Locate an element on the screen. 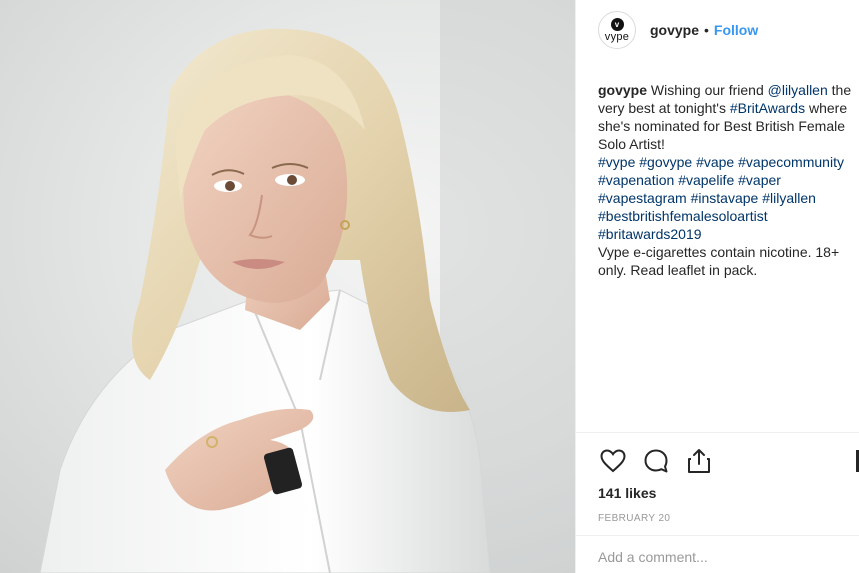  share-icon is located at coordinates (699, 461).